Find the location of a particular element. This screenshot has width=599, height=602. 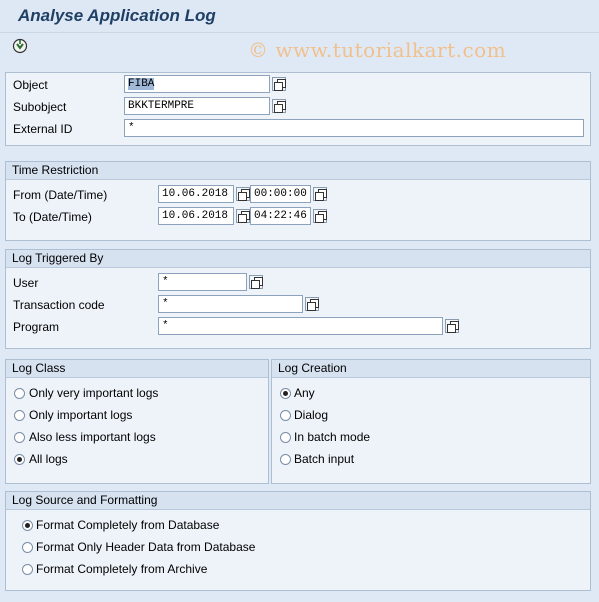

execute-icon is located at coordinates (20, 46).